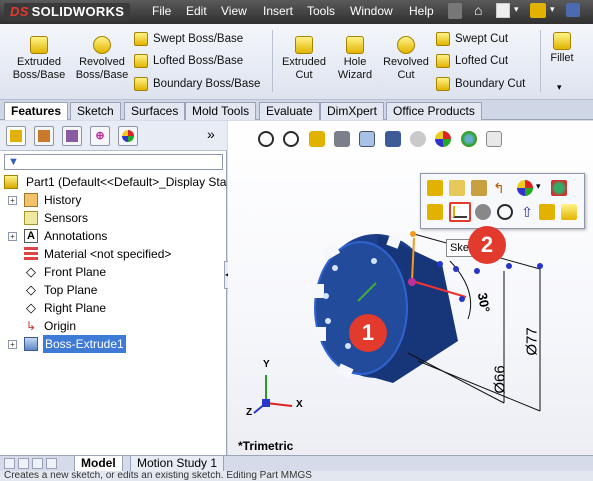 This screenshot has height=481, width=593. What do you see at coordinates (538, 10) in the screenshot?
I see `open-folder-icon` at bounding box center [538, 10].